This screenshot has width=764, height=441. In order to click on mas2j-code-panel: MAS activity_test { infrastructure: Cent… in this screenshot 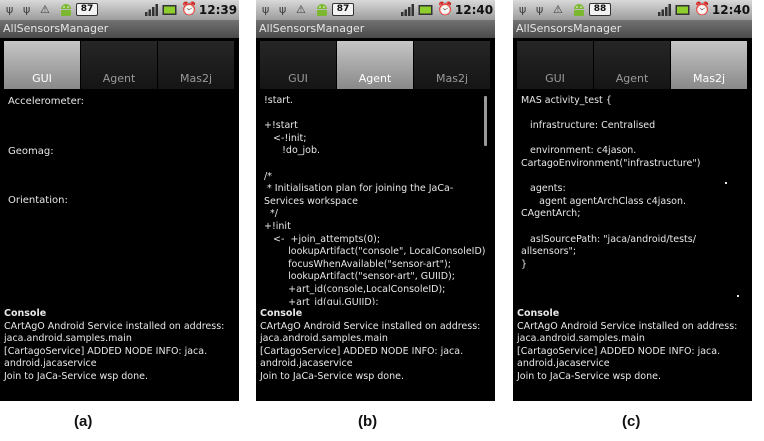, I will do `click(630, 200)`.